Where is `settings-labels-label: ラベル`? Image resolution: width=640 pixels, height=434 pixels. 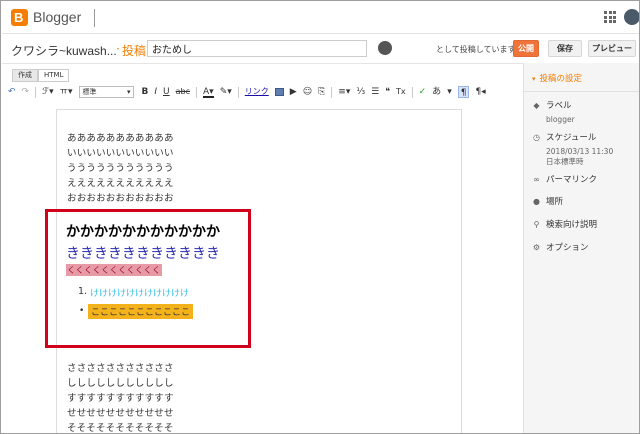 settings-labels-label: ラベル is located at coordinates (559, 106).